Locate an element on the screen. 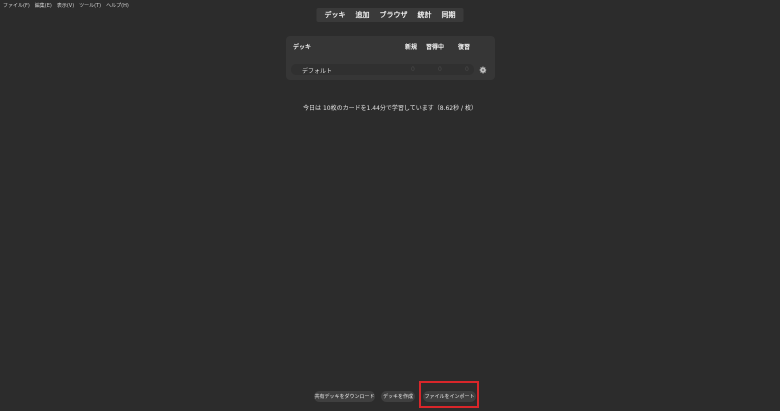 The image size is (780, 411). top-navigation: デッキ 追加 ブラウザ 統計 同期 is located at coordinates (390, 15).